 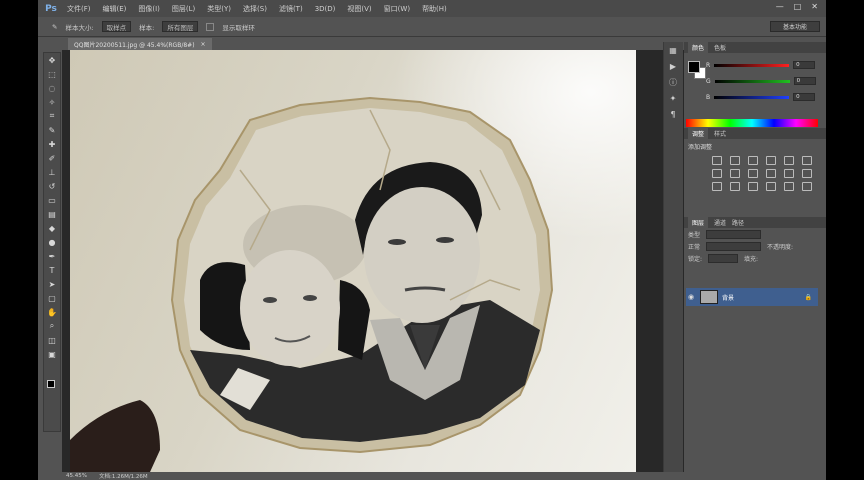 What do you see at coordinates (717, 173) in the screenshot?
I see `color-balance-icon` at bounding box center [717, 173].